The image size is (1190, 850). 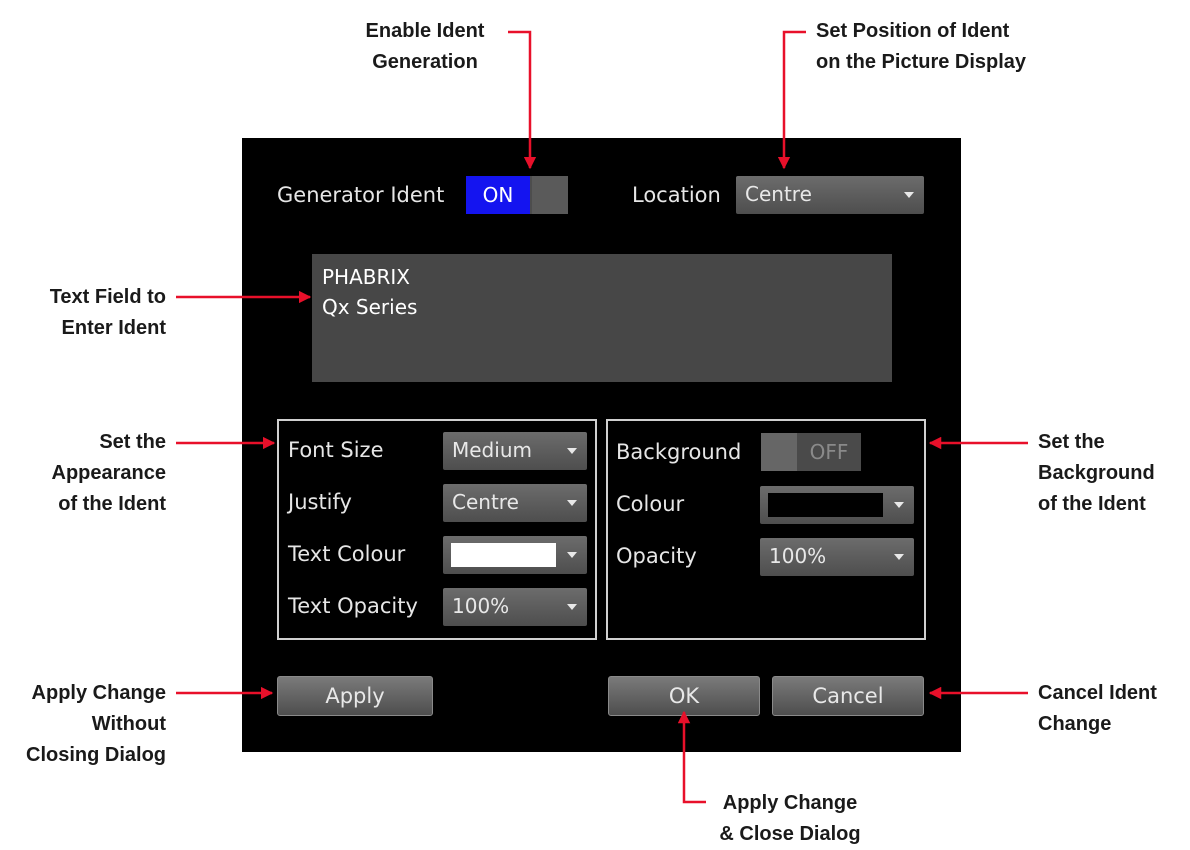 What do you see at coordinates (650, 504) in the screenshot?
I see `colour-label: Colour` at bounding box center [650, 504].